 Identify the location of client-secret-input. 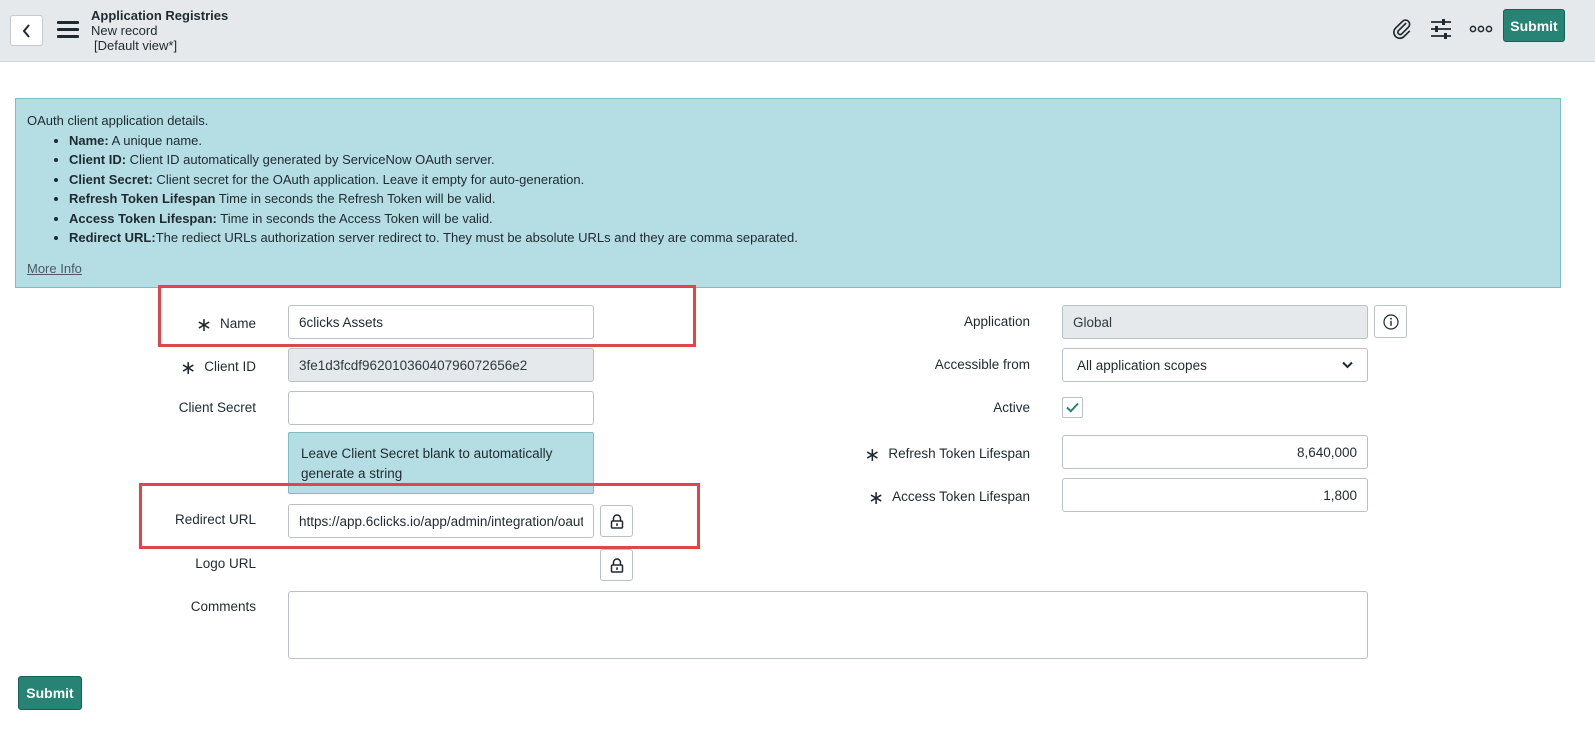
(441, 408).